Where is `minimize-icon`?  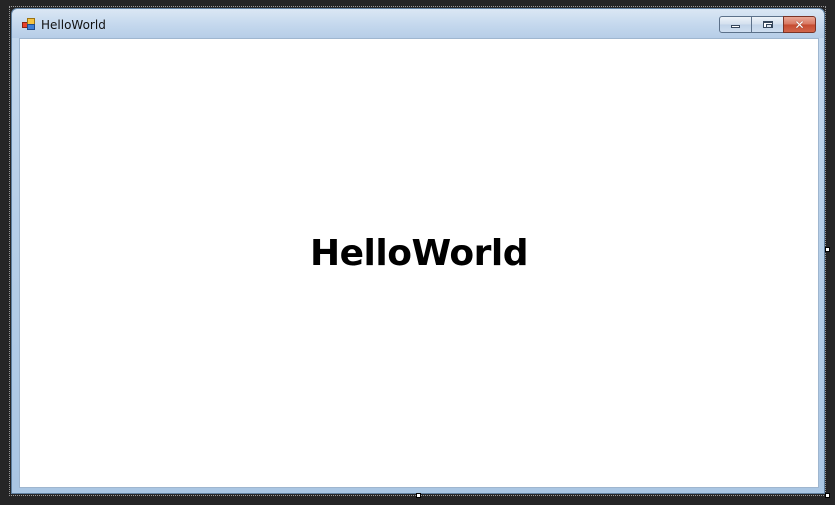 minimize-icon is located at coordinates (735, 26).